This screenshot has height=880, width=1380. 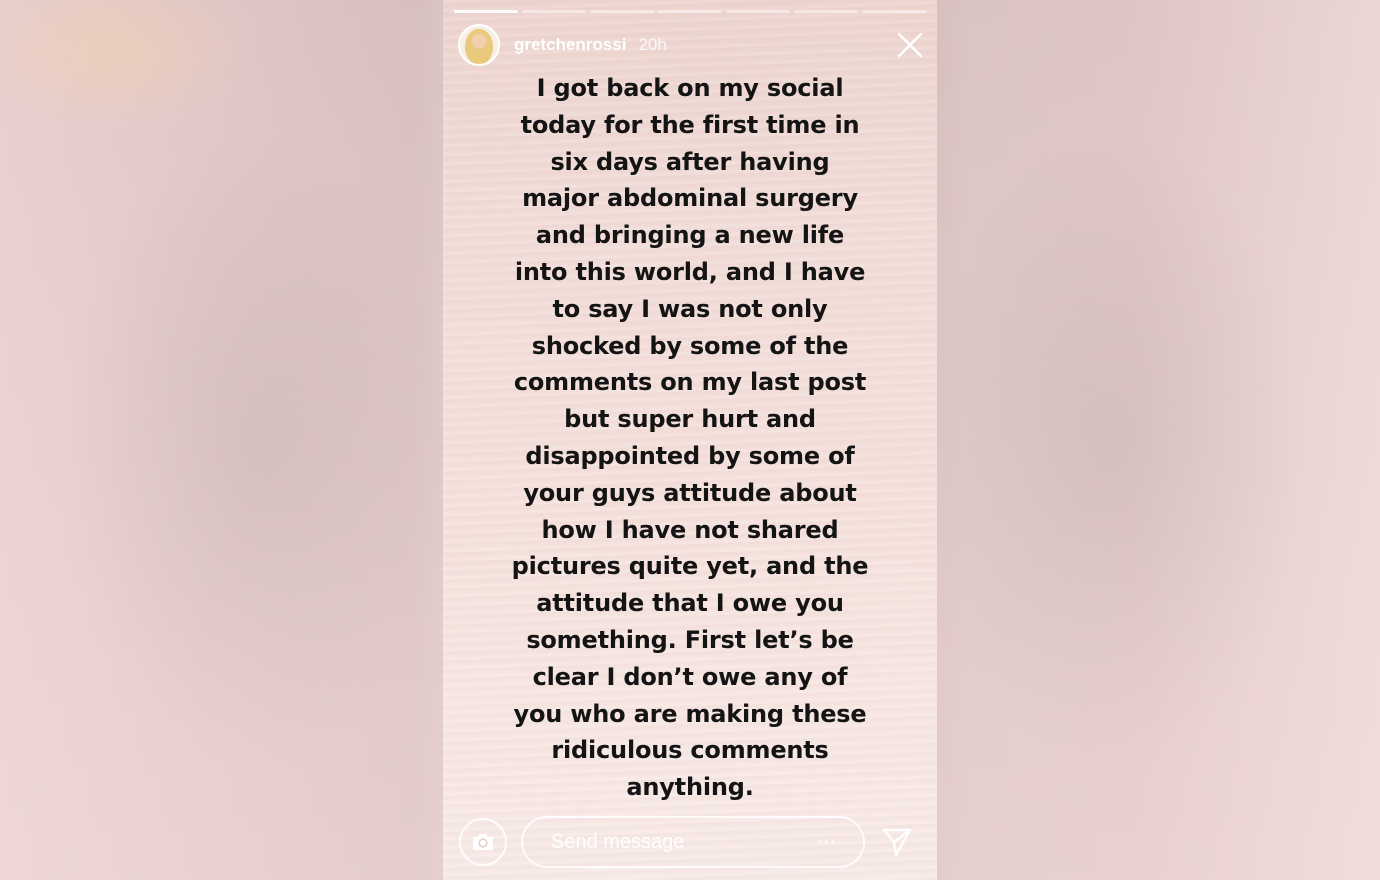 I want to click on story-text-line: disappointed by some of, so click(x=690, y=455).